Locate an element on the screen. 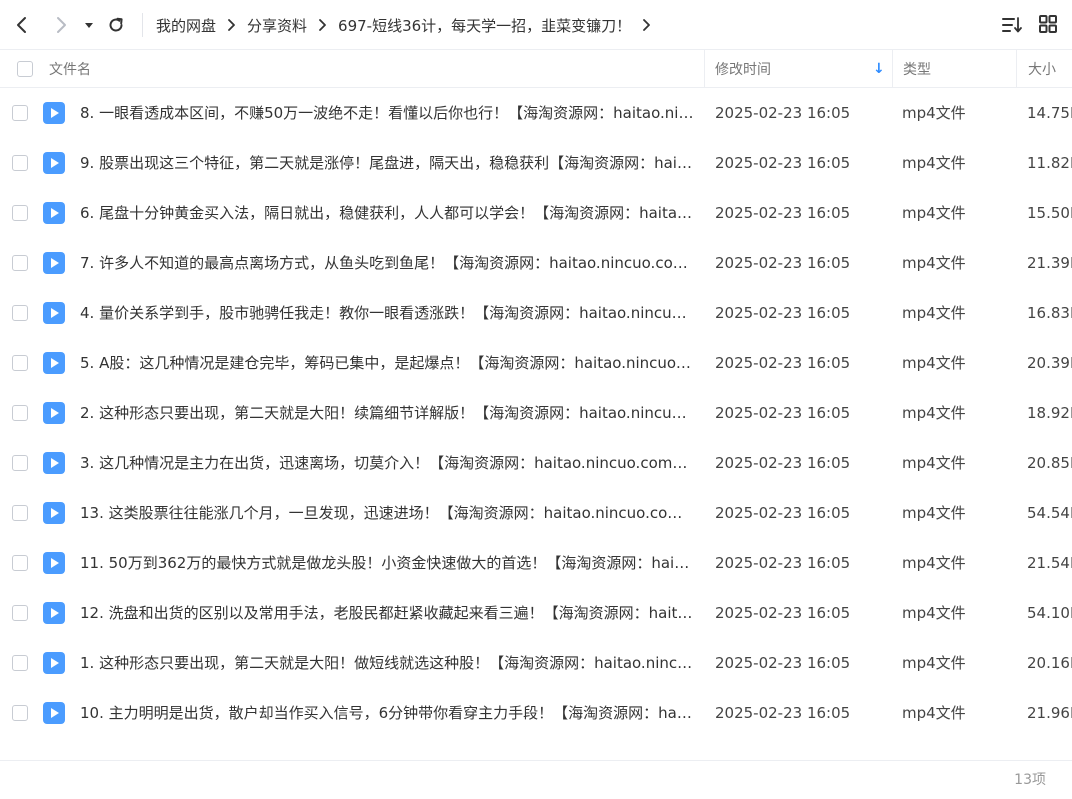 The image size is (1072, 799). history-dropdown-button is located at coordinates (89, 25).